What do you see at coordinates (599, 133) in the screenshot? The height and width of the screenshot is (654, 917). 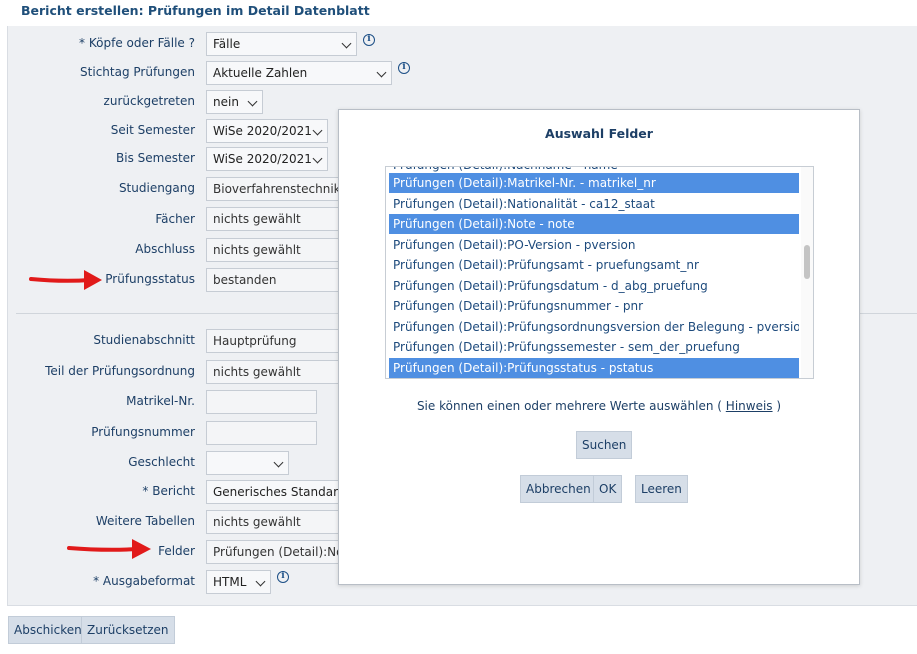 I see `dialog-title: Auswahl Felder` at bounding box center [599, 133].